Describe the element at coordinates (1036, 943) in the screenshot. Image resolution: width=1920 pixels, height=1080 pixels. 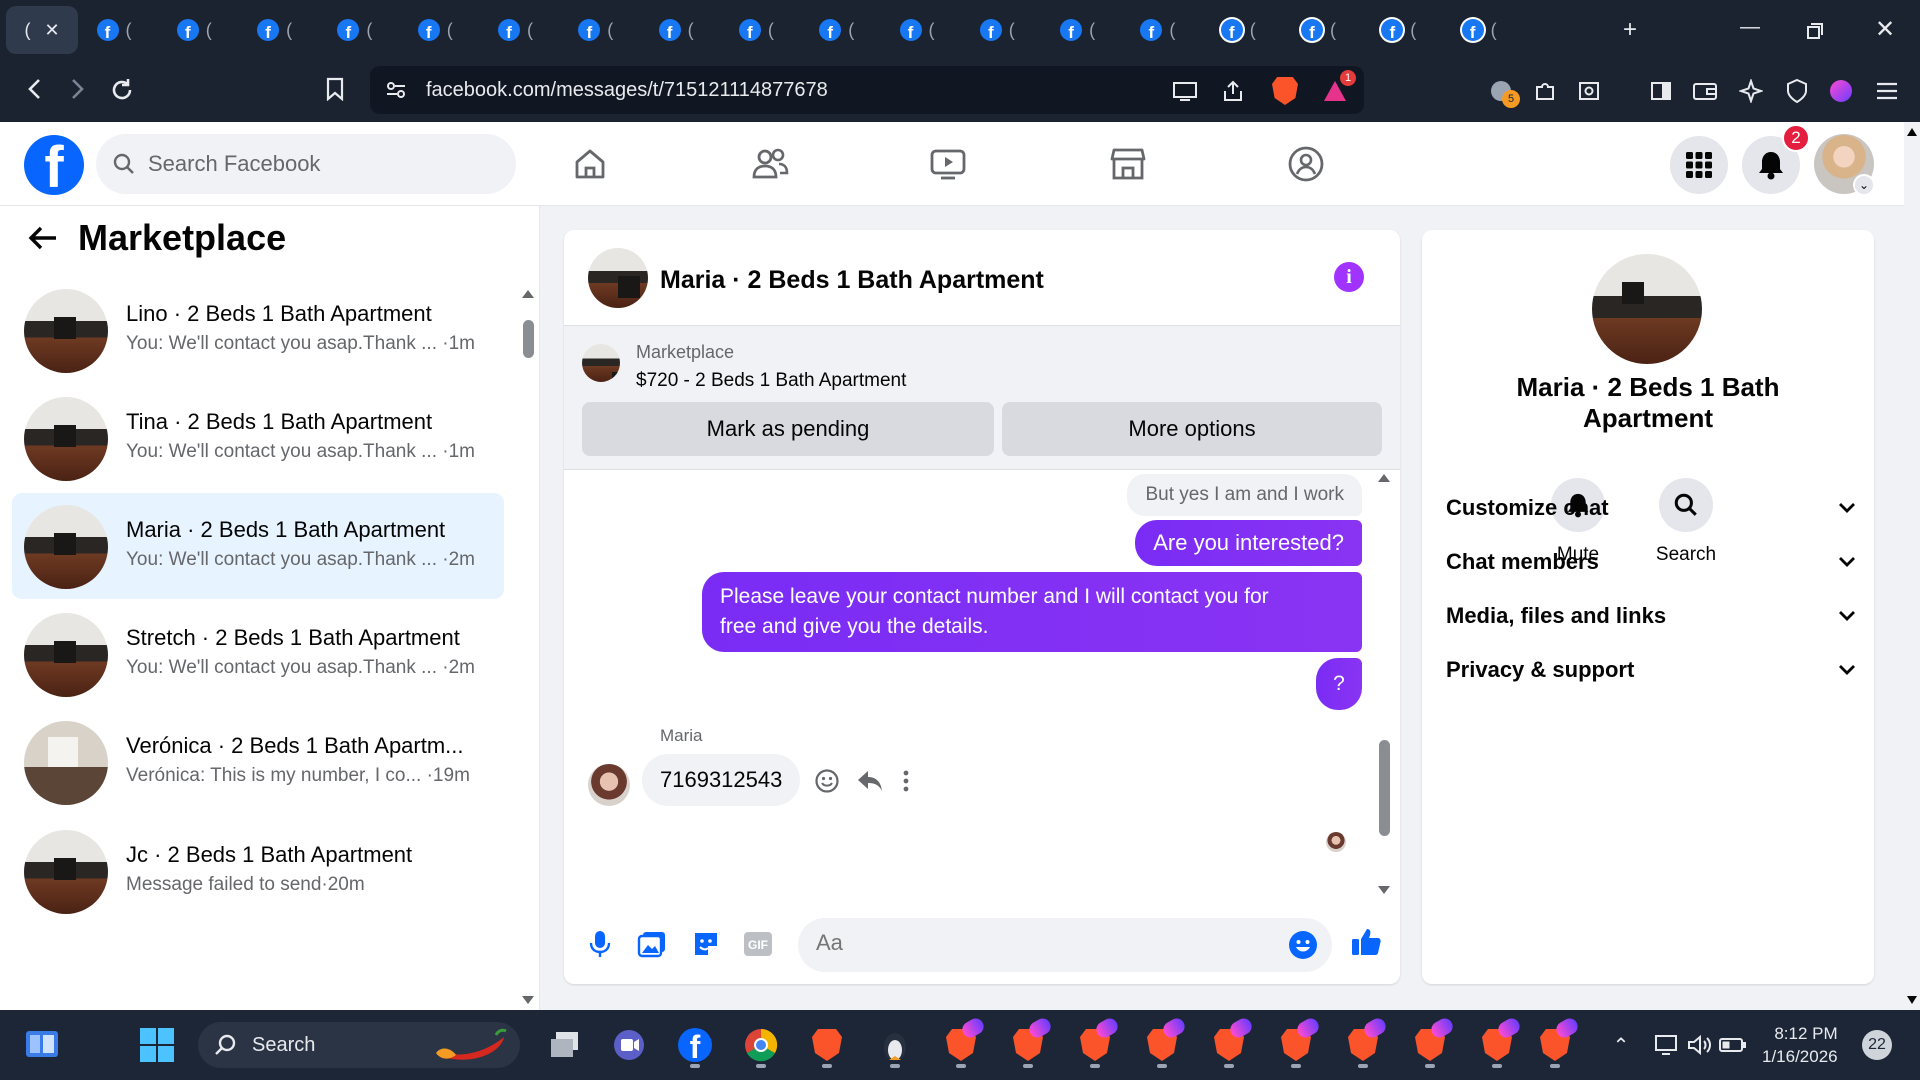
I see `message-input` at that location.